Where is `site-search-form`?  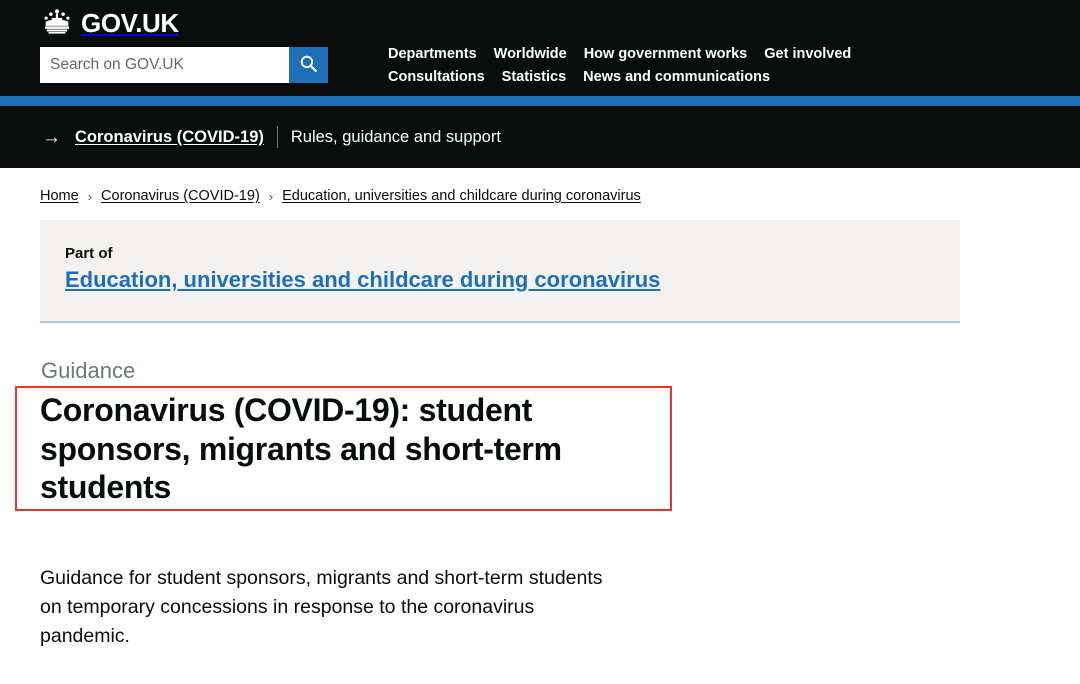 site-search-form is located at coordinates (184, 65).